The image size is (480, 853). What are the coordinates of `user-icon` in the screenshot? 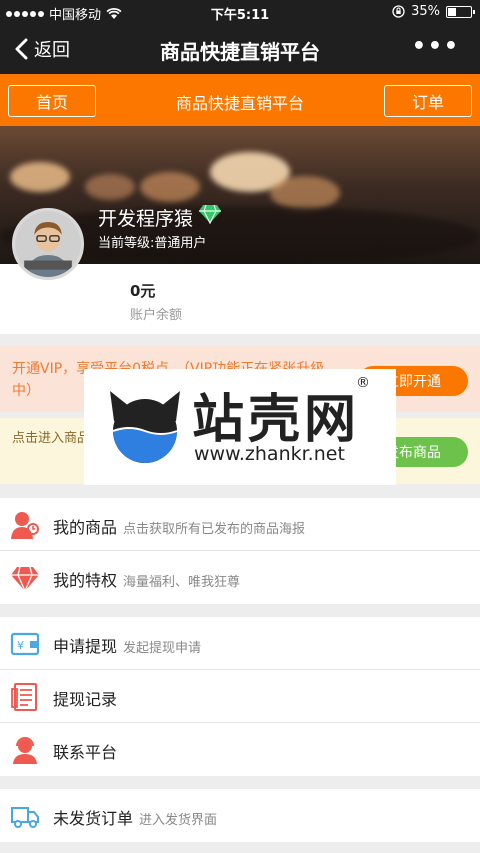 It's located at (25, 525).